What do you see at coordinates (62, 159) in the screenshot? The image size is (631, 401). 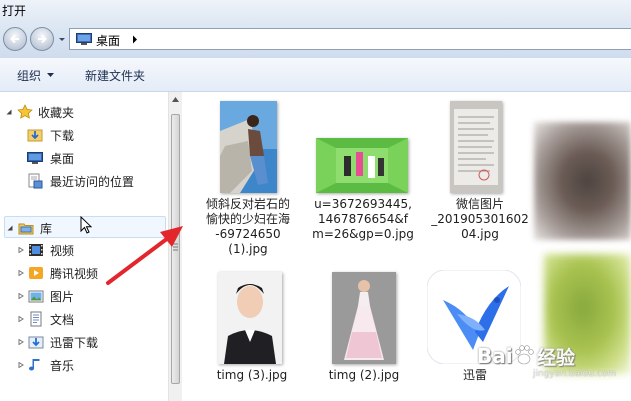 I see `nav-item-label: 桌面` at bounding box center [62, 159].